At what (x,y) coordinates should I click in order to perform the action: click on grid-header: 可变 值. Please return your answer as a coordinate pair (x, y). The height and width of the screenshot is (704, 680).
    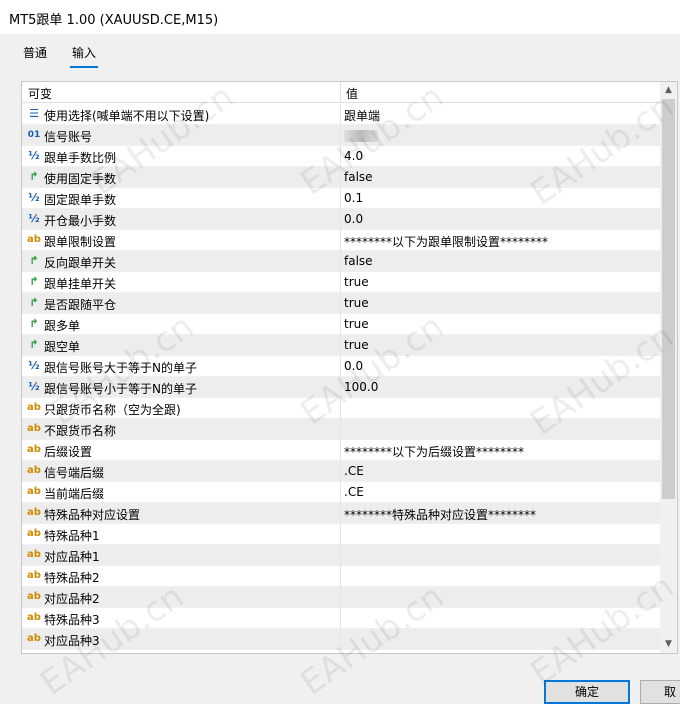
    Looking at the image, I should click on (341, 92).